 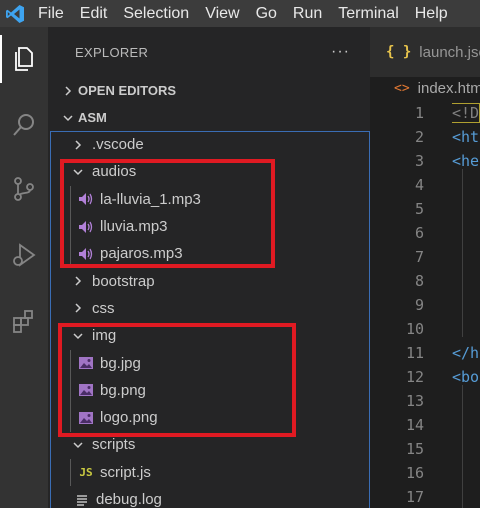 What do you see at coordinates (307, 13) in the screenshot?
I see `menu-run: Run` at bounding box center [307, 13].